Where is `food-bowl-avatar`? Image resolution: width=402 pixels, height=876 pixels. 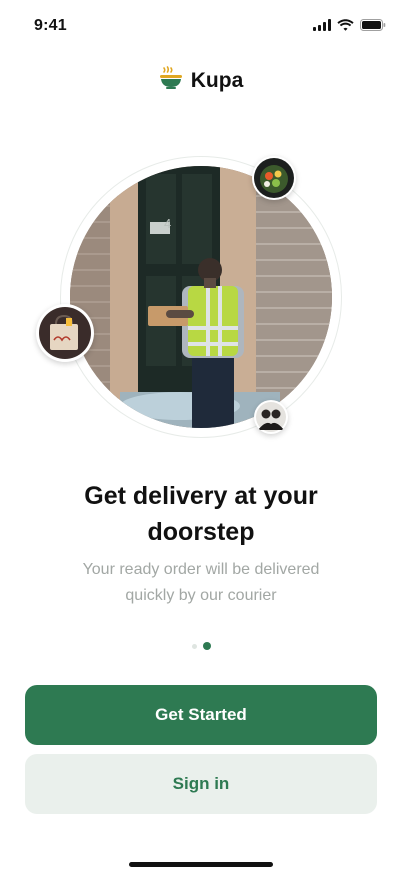
food-bowl-avatar is located at coordinates (274, 178).